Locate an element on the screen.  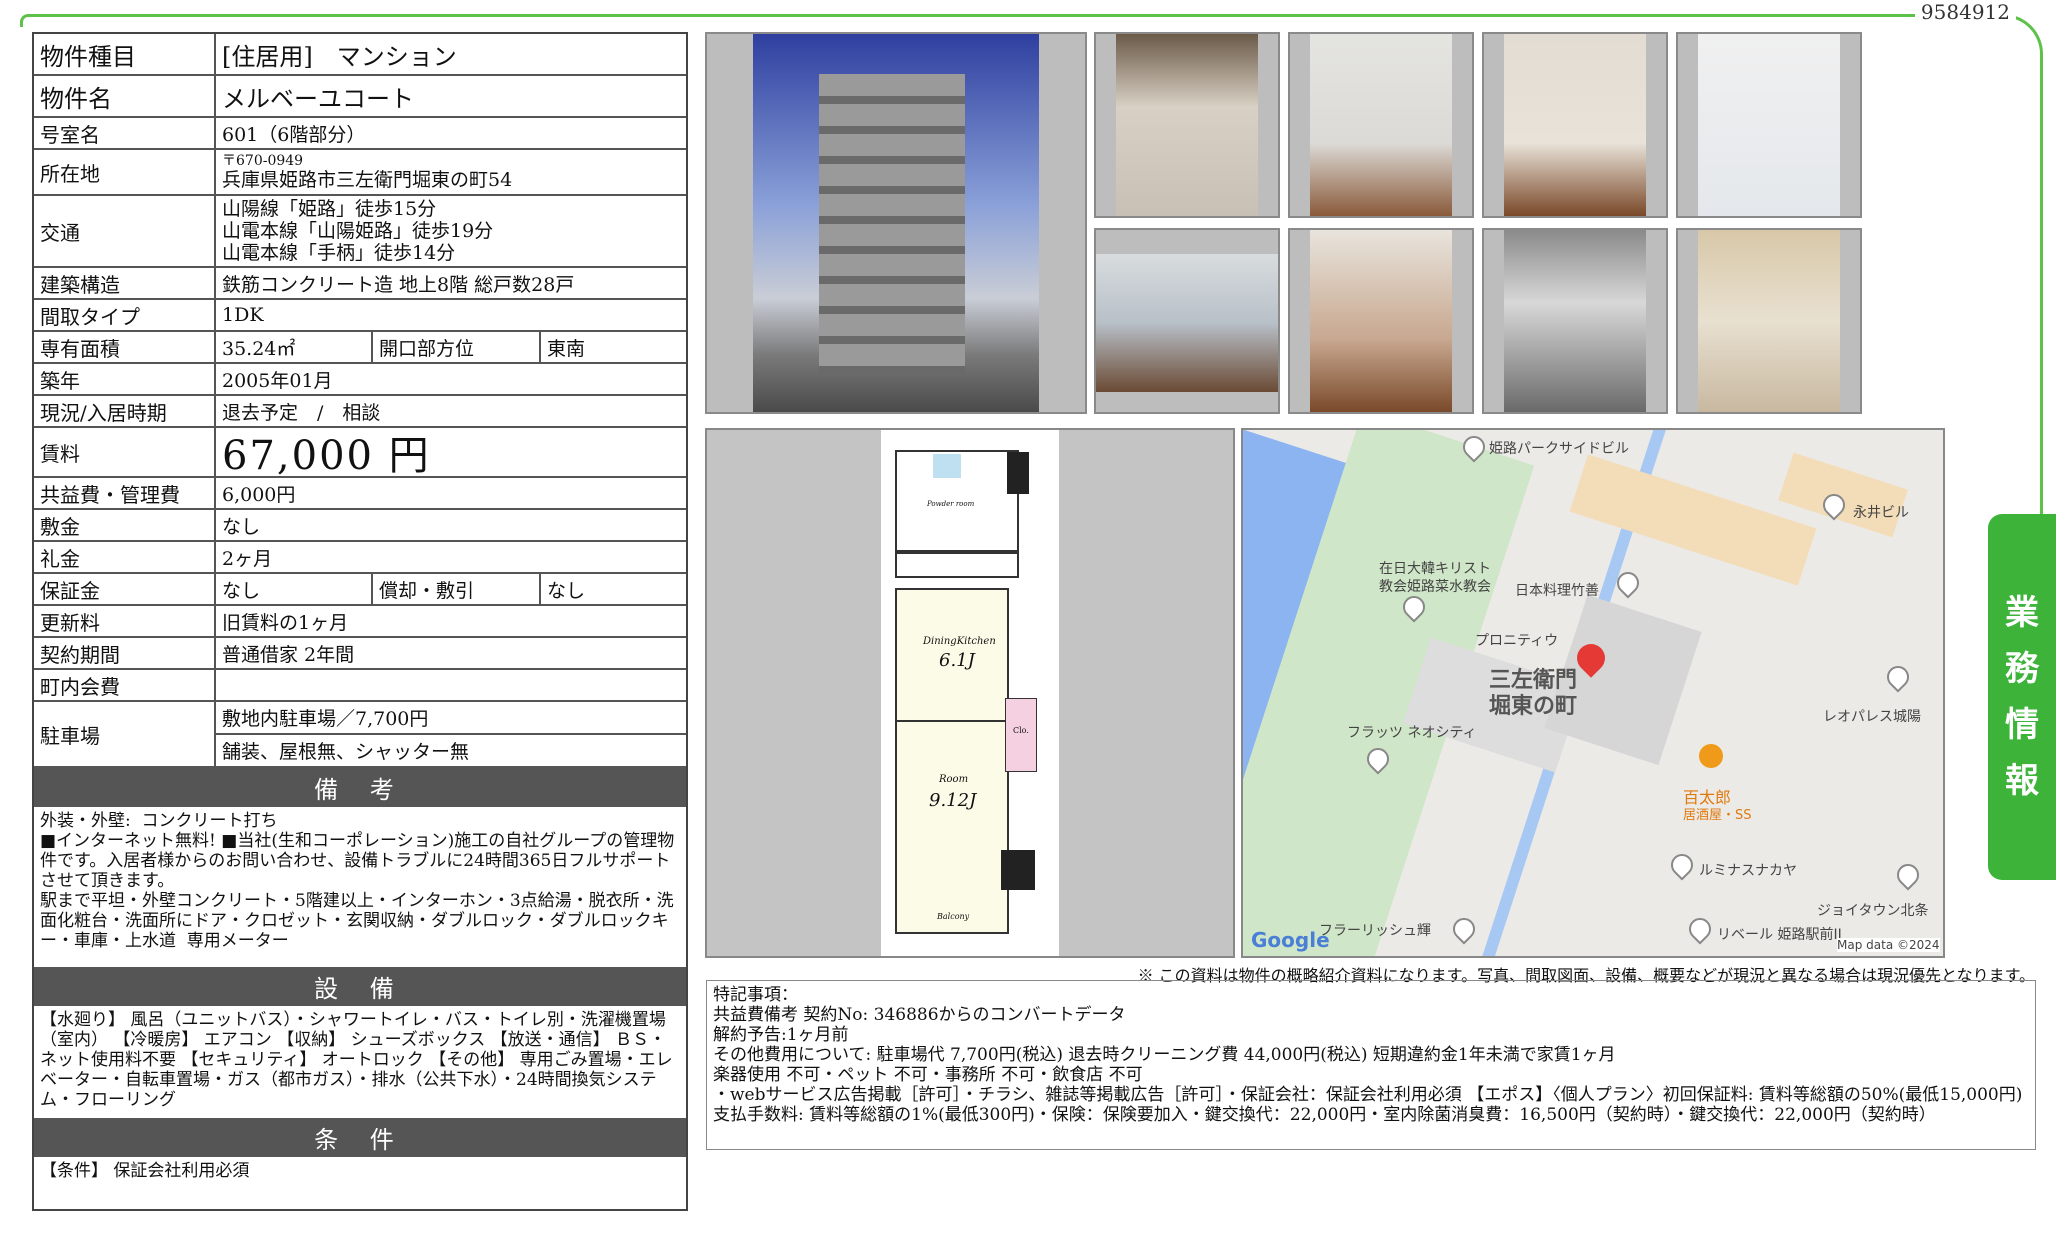
map-label: 教会姫路菜水教会 is located at coordinates (1435, 587).